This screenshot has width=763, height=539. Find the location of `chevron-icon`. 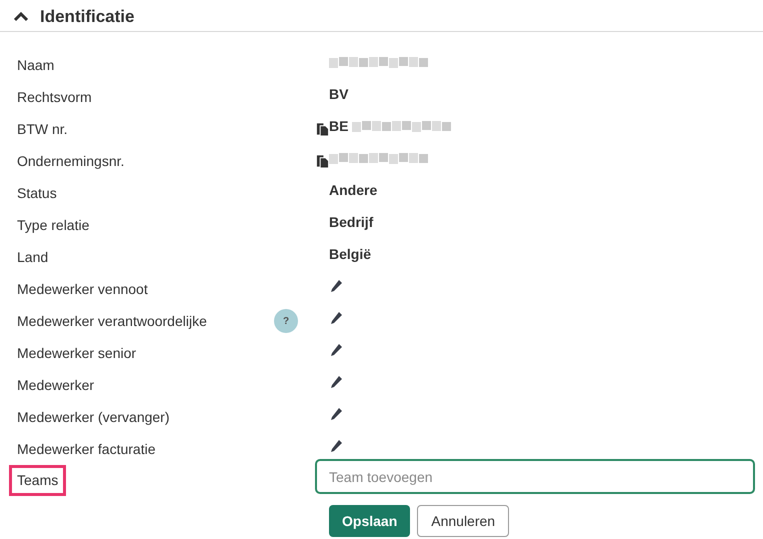

chevron-icon is located at coordinates (21, 17).